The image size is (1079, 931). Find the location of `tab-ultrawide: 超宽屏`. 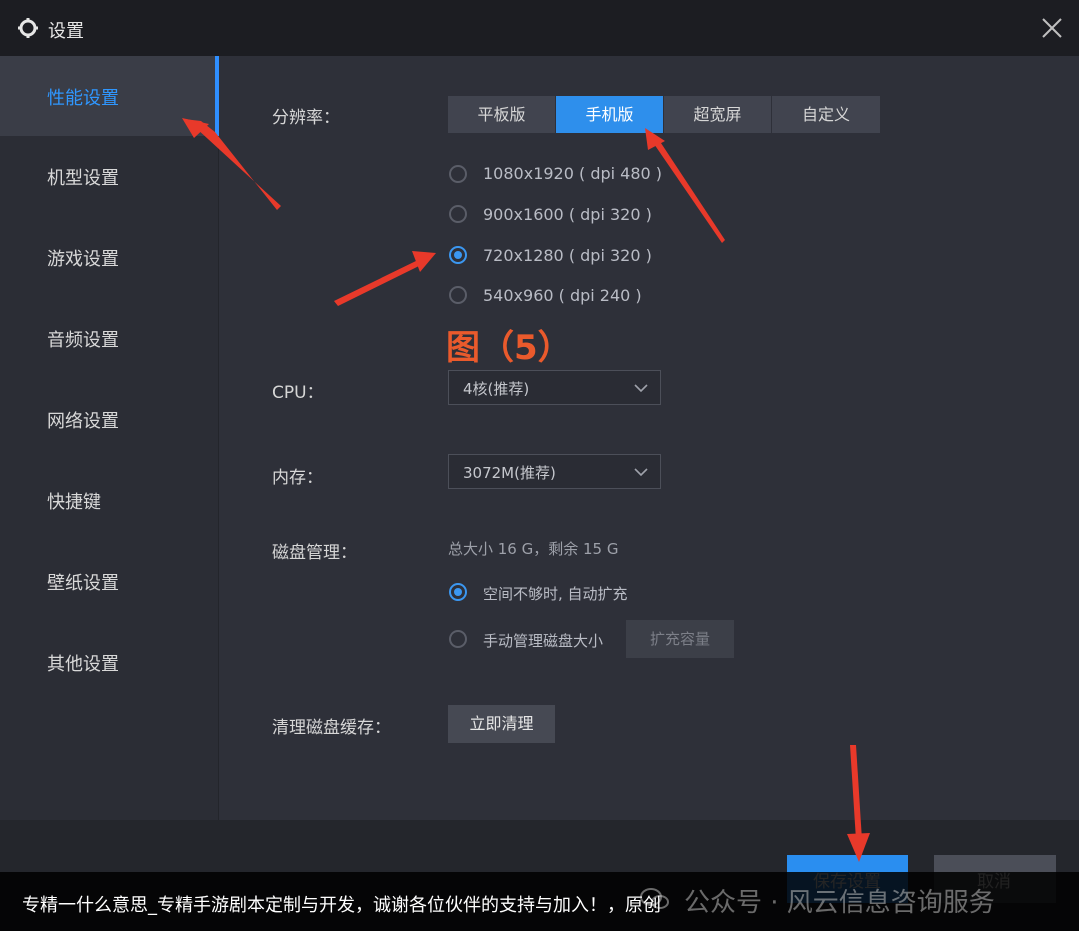

tab-ultrawide: 超宽屏 is located at coordinates (717, 114).